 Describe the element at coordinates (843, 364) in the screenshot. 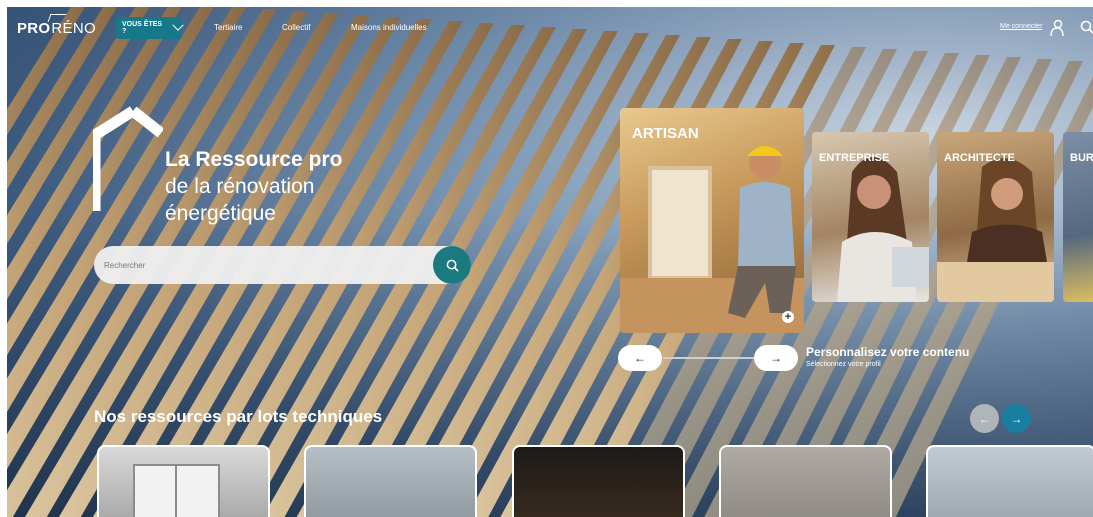

I see `personalize-subtitle: Sélectionnez votre profil` at that location.